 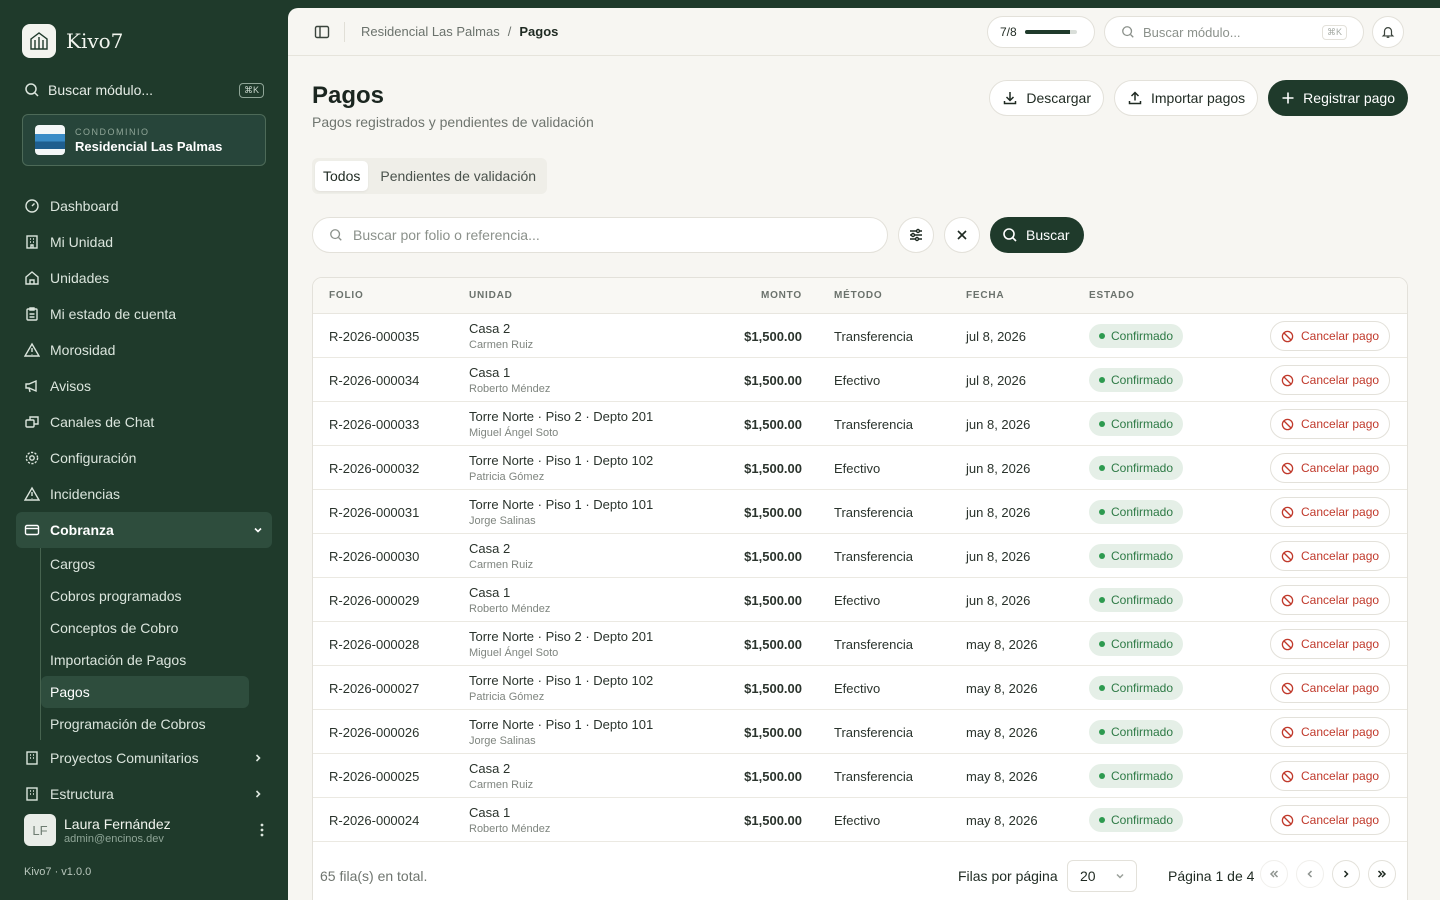 What do you see at coordinates (1186, 98) in the screenshot?
I see `import-payments-button: Importar pagos` at bounding box center [1186, 98].